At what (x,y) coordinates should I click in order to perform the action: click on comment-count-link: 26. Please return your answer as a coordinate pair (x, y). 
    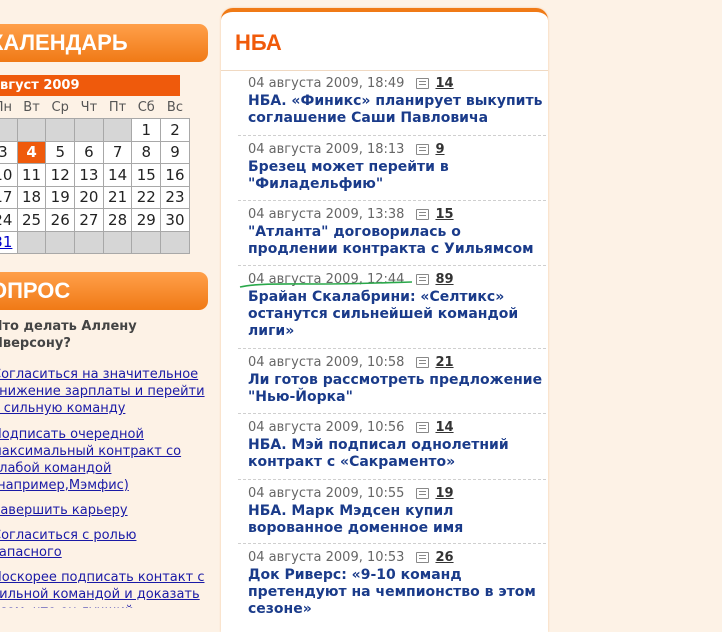
    Looking at the image, I should click on (444, 557).